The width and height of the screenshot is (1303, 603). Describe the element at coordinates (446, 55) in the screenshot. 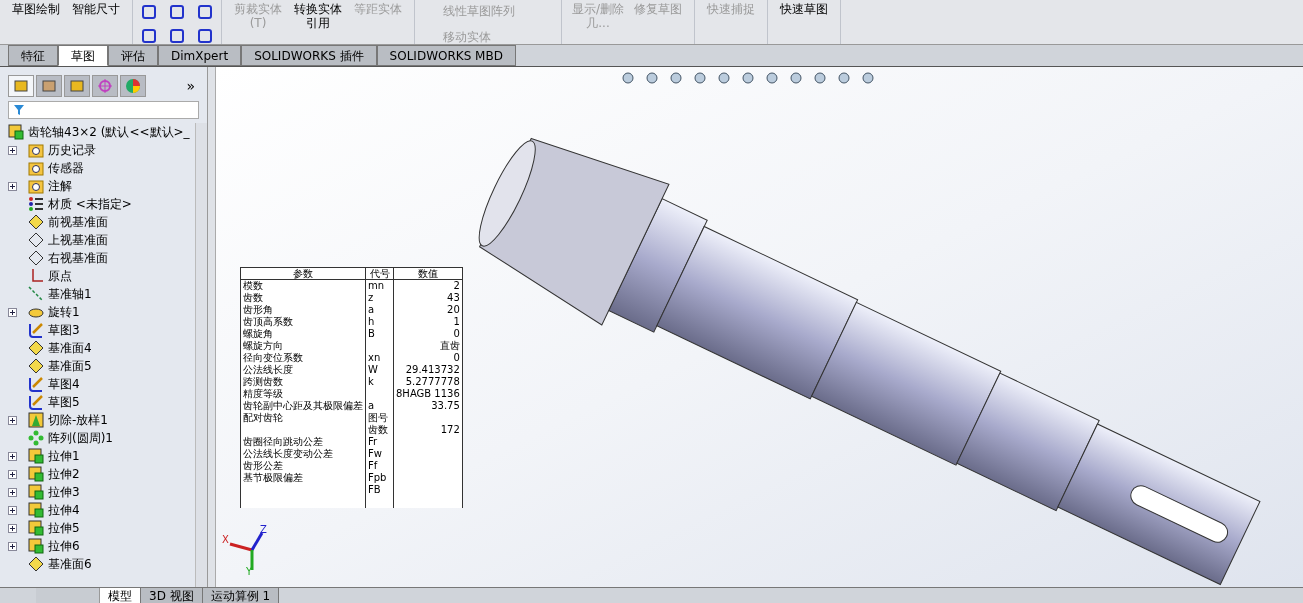

I see `command-tab: SOLIDWORKS MBD` at that location.